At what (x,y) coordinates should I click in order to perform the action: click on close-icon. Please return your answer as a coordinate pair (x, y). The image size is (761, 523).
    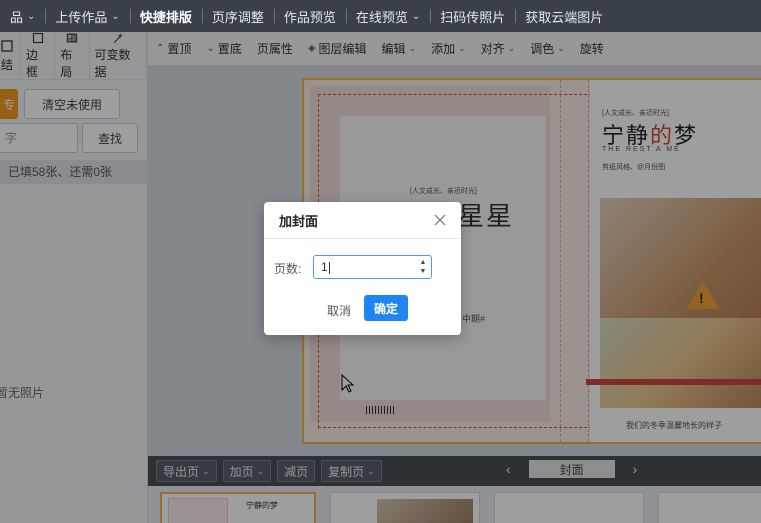
    Looking at the image, I should click on (440, 220).